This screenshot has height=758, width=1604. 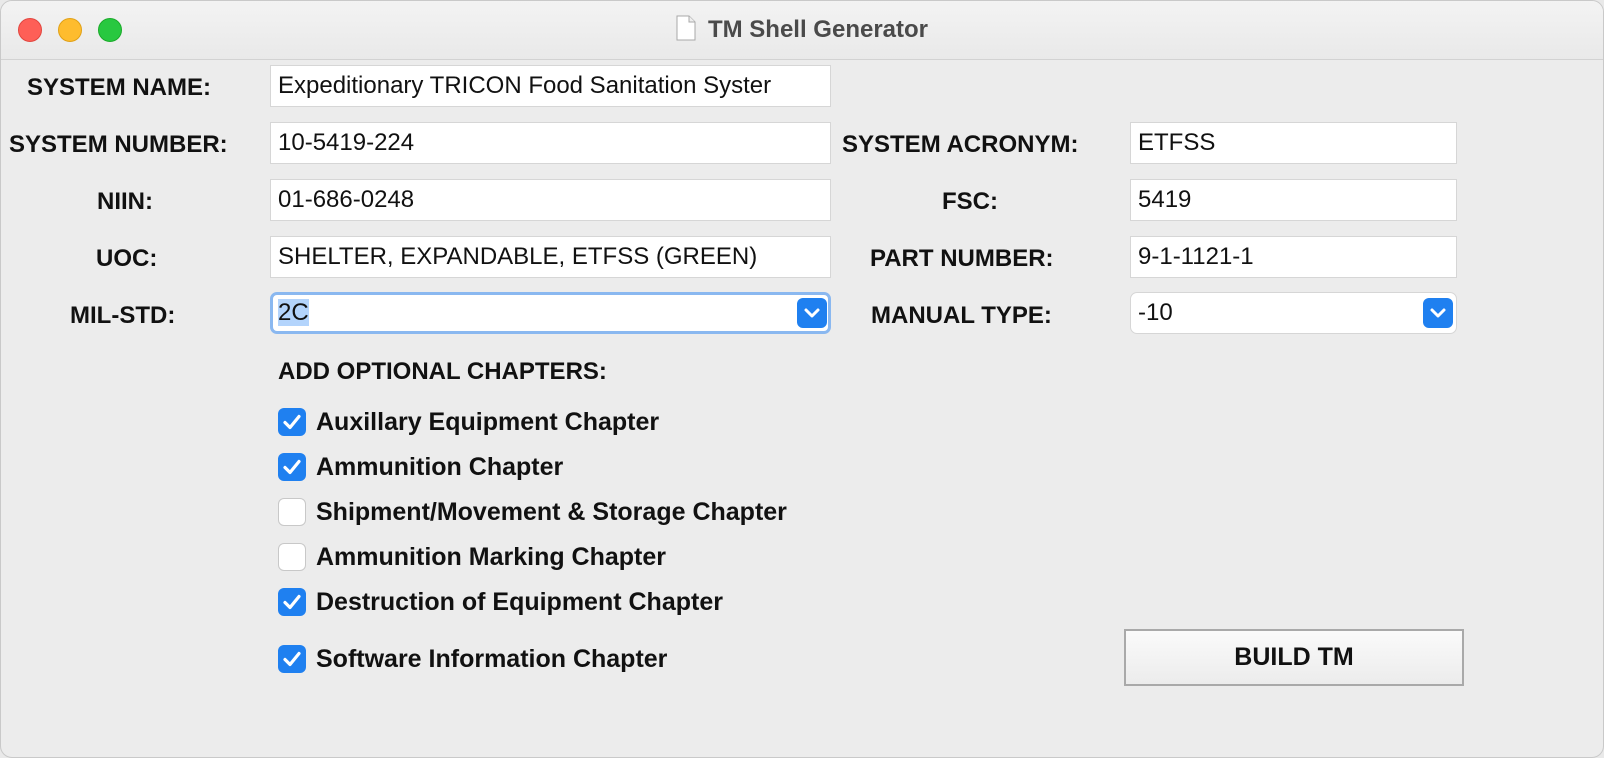 What do you see at coordinates (970, 201) in the screenshot?
I see `fsc-label: FSC:` at bounding box center [970, 201].